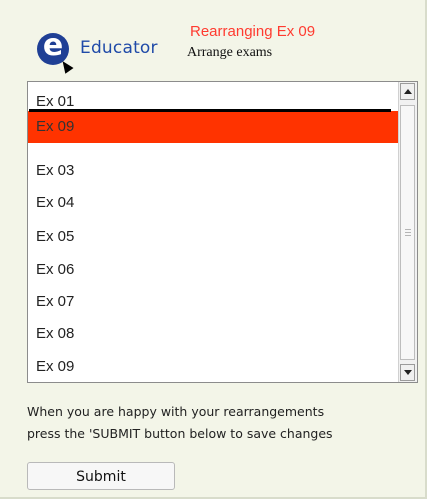 The height and width of the screenshot is (499, 429). What do you see at coordinates (213, 171) in the screenshot?
I see `list-item-ex03: Ex 03` at bounding box center [213, 171].